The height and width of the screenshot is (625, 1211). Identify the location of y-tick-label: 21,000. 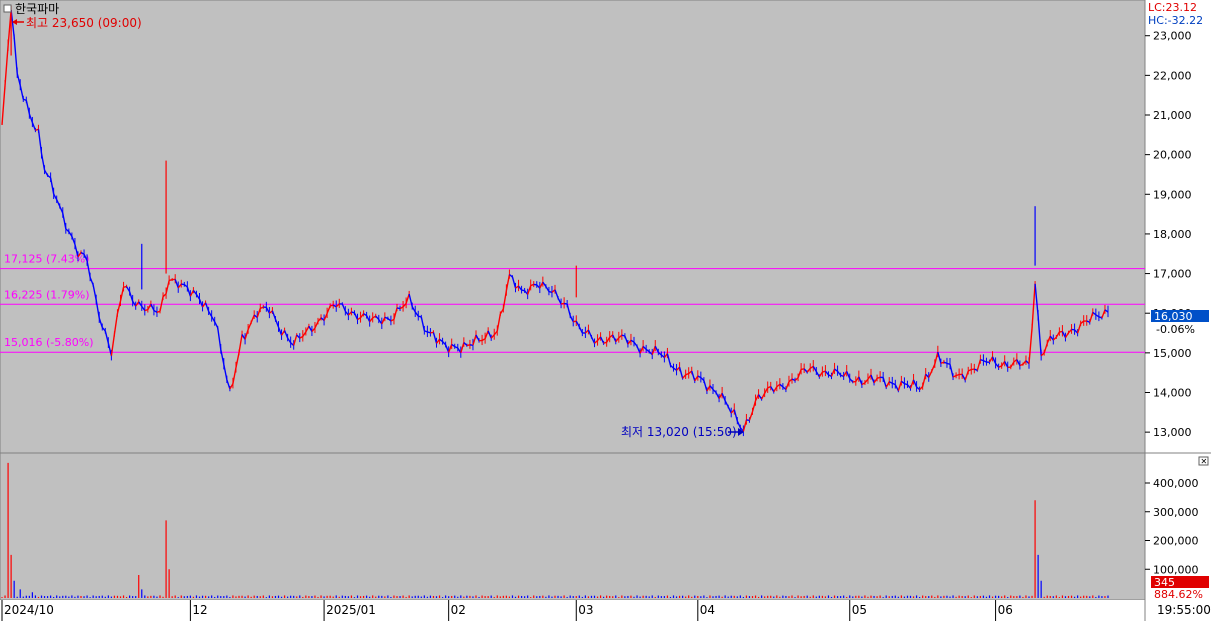
(1172, 115).